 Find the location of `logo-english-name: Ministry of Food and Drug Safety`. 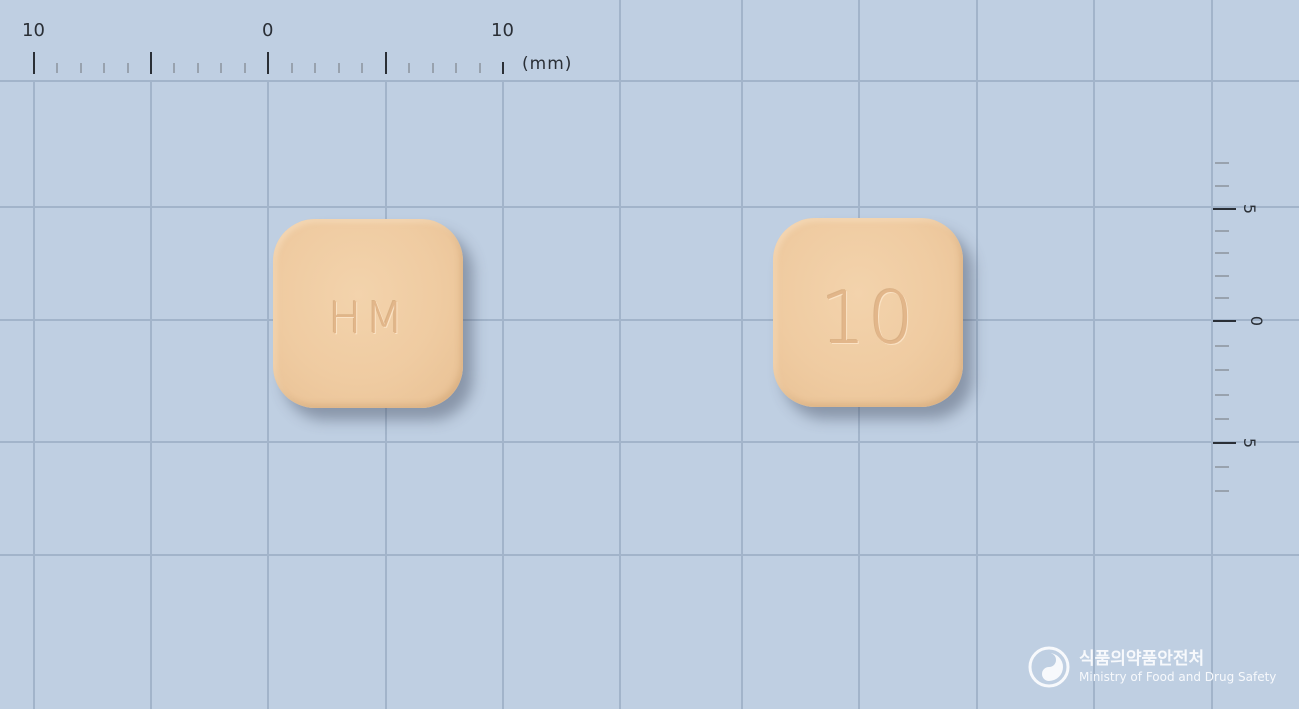

logo-english-name: Ministry of Food and Drug Safety is located at coordinates (1178, 677).